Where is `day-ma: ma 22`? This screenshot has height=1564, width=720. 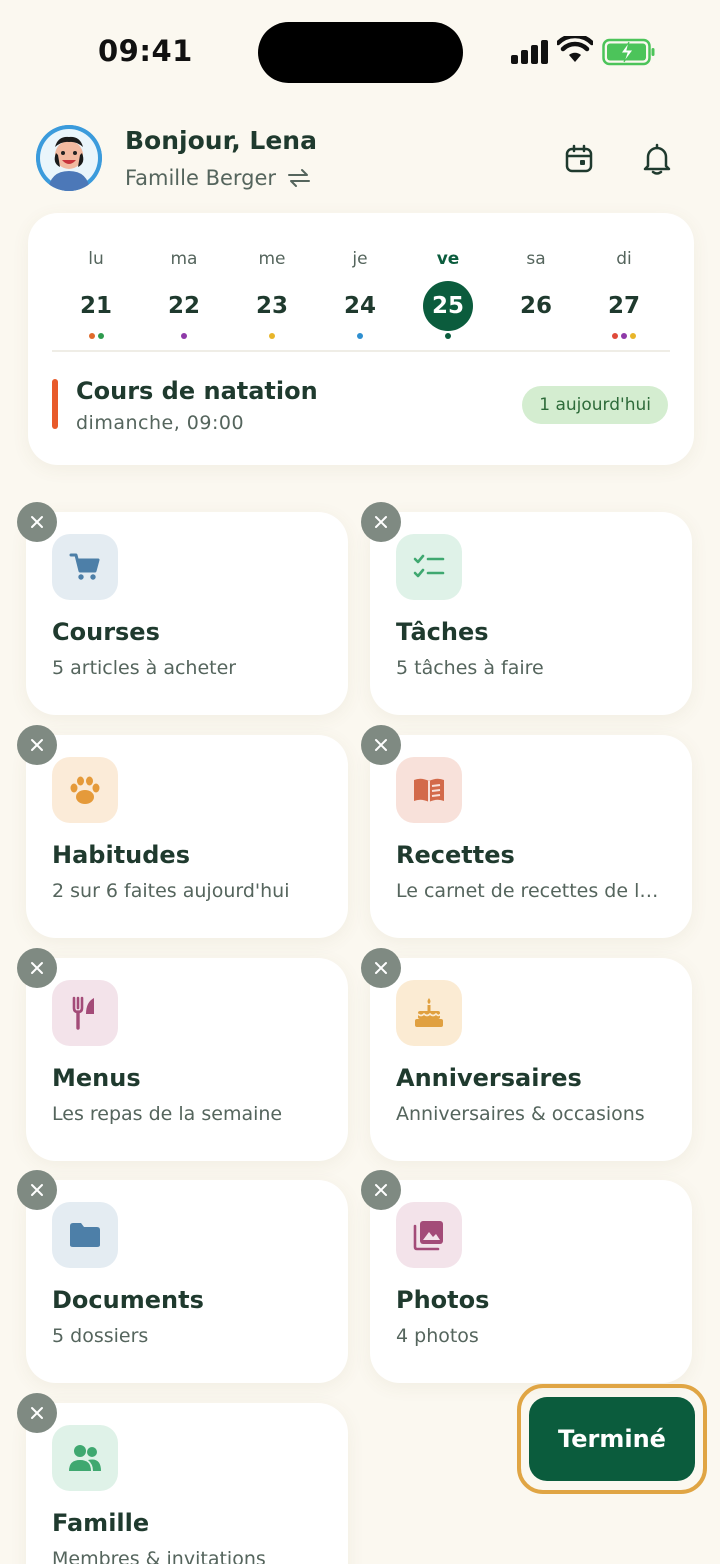
day-ma: ma 22 is located at coordinates (184, 295).